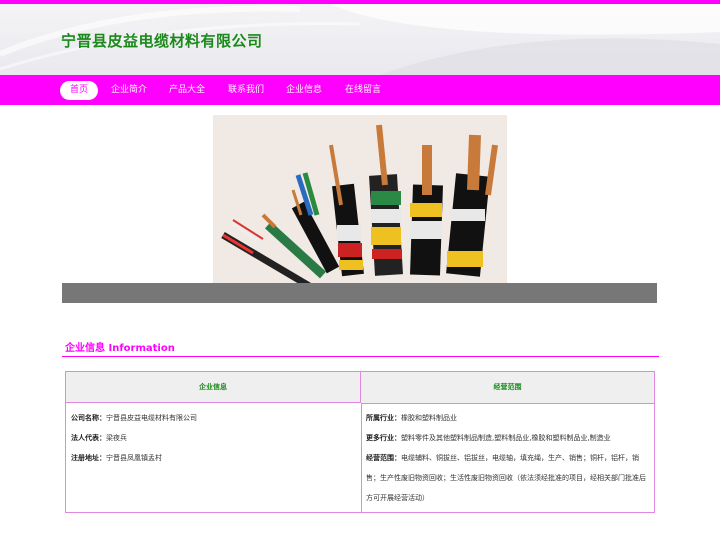 This screenshot has width=720, height=540. What do you see at coordinates (85, 348) in the screenshot?
I see `section-title-cn: 企业信息` at bounding box center [85, 348].